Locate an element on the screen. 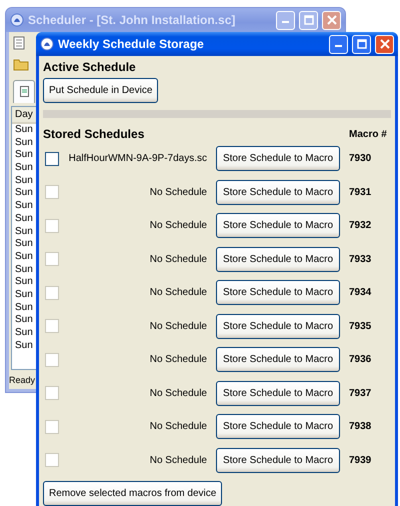  document-icon is located at coordinates (24, 91).